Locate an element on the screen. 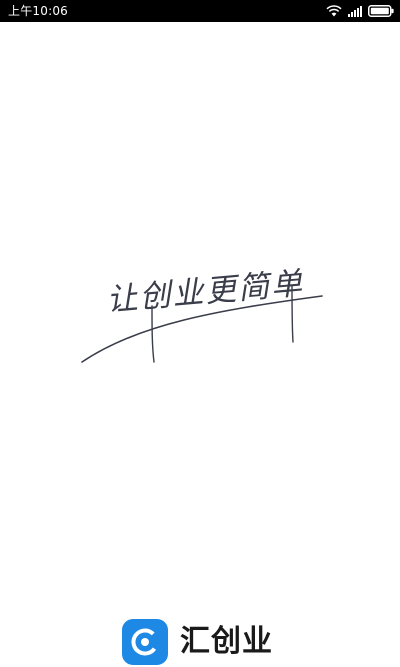  app-logo-icon is located at coordinates (145, 642).